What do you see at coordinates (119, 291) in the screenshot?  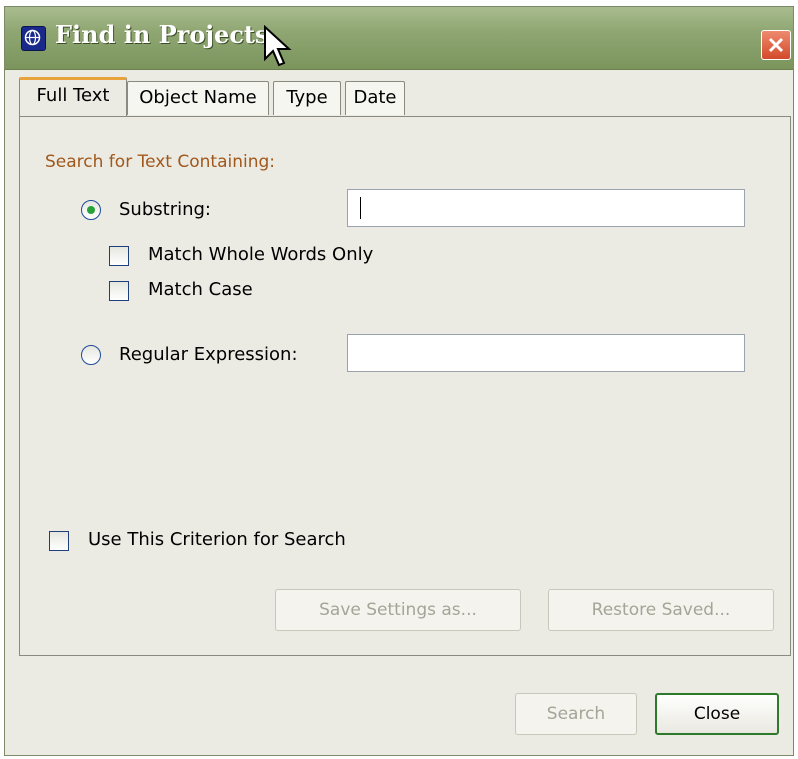 I see `match-case-checkbox` at bounding box center [119, 291].